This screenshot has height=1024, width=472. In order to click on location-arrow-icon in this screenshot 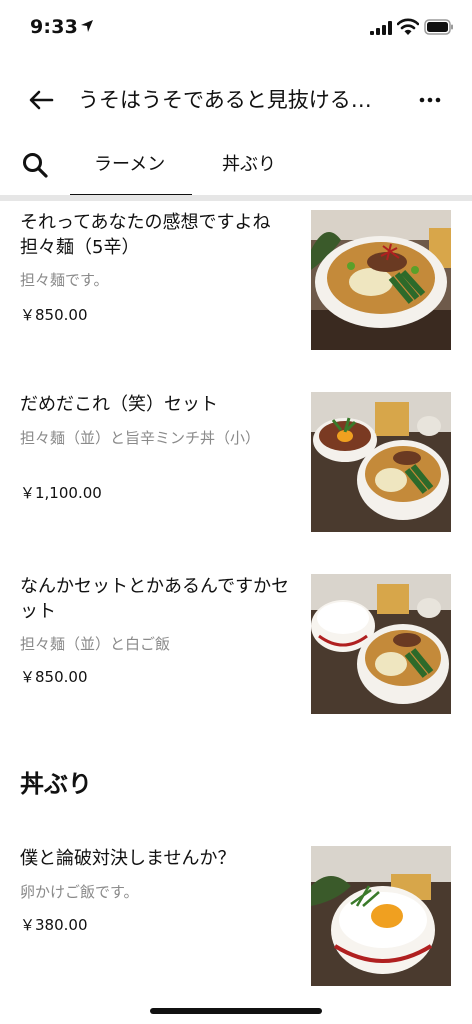, I will do `click(87, 26)`.